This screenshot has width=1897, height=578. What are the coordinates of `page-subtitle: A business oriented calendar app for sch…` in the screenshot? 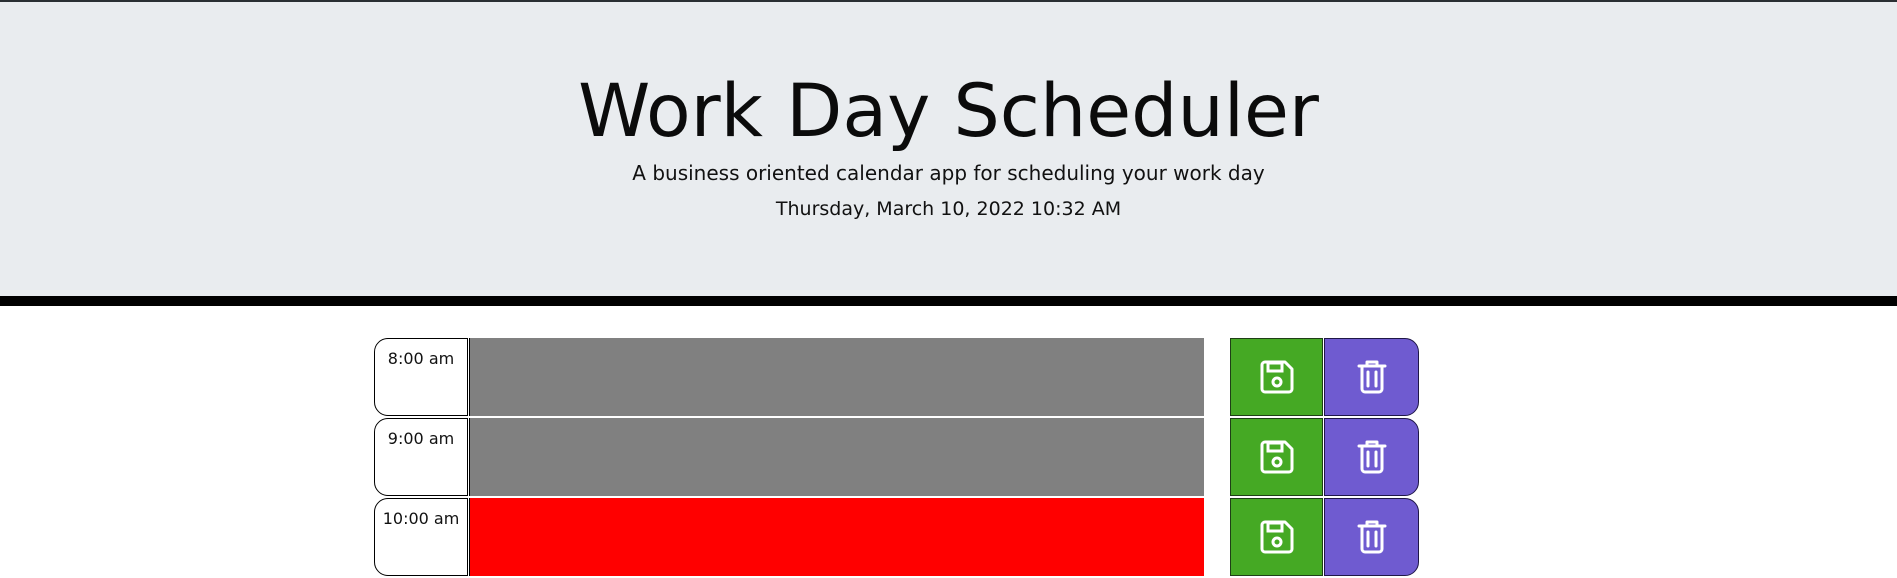 It's located at (948, 173).